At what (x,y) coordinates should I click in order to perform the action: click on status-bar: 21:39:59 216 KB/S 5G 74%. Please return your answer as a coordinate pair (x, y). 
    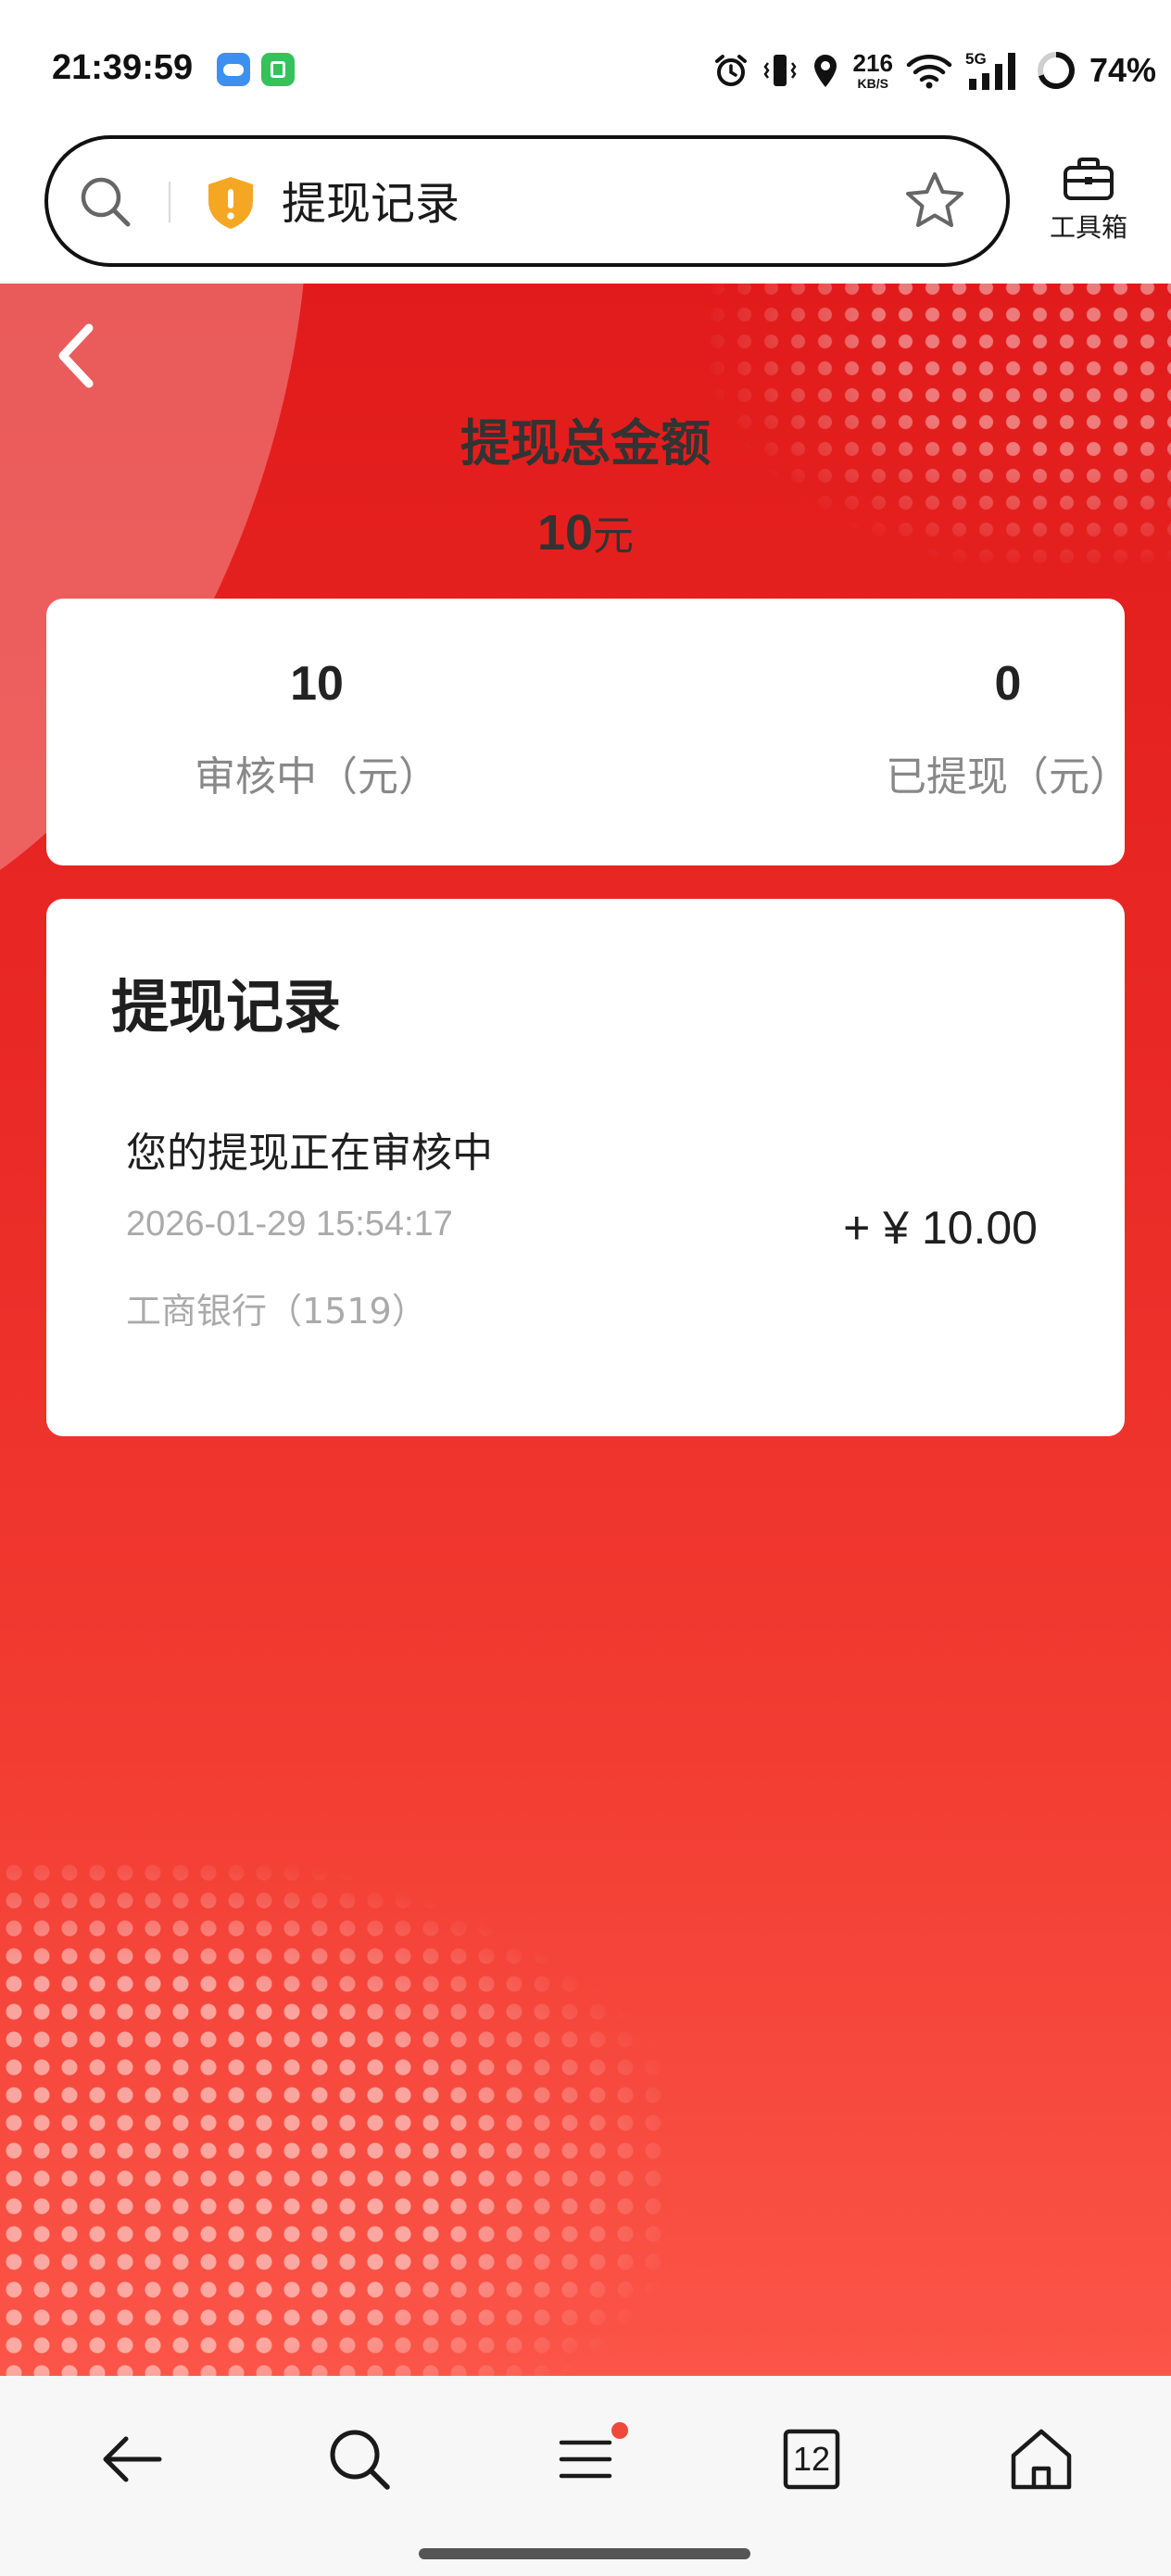
    Looking at the image, I should click on (585, 68).